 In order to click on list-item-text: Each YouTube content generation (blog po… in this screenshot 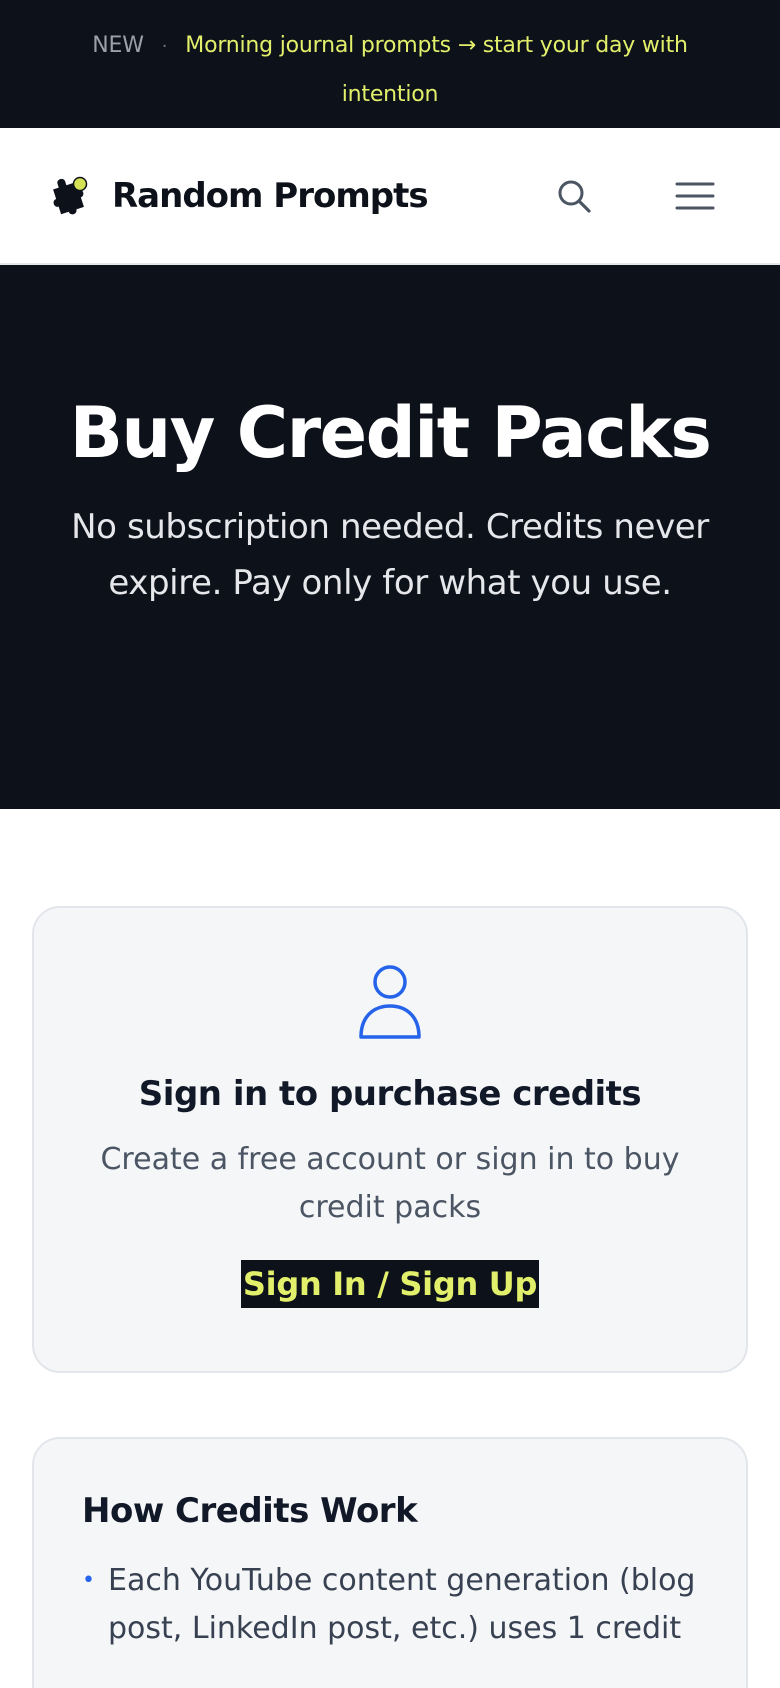, I will do `click(402, 1604)`.